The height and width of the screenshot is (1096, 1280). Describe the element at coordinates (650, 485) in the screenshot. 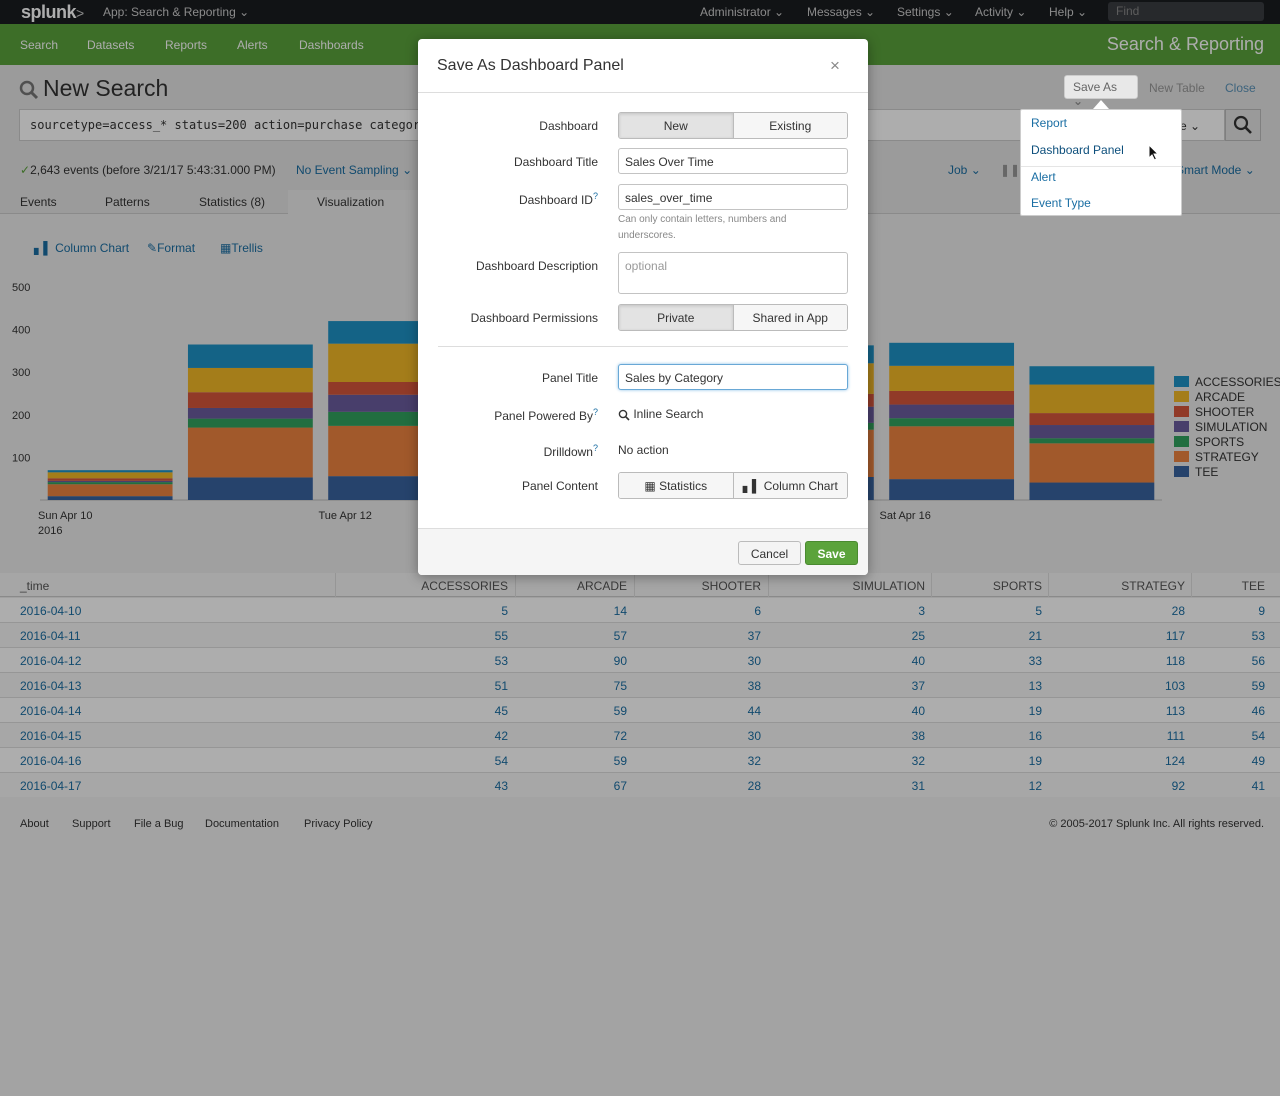

I see `table-icon: ▦` at that location.